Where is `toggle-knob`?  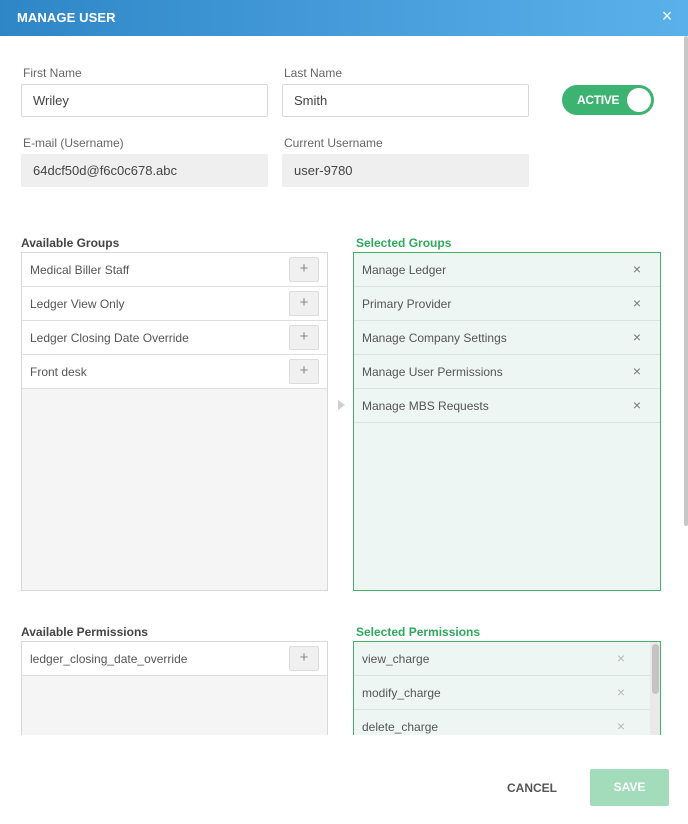
toggle-knob is located at coordinates (639, 100).